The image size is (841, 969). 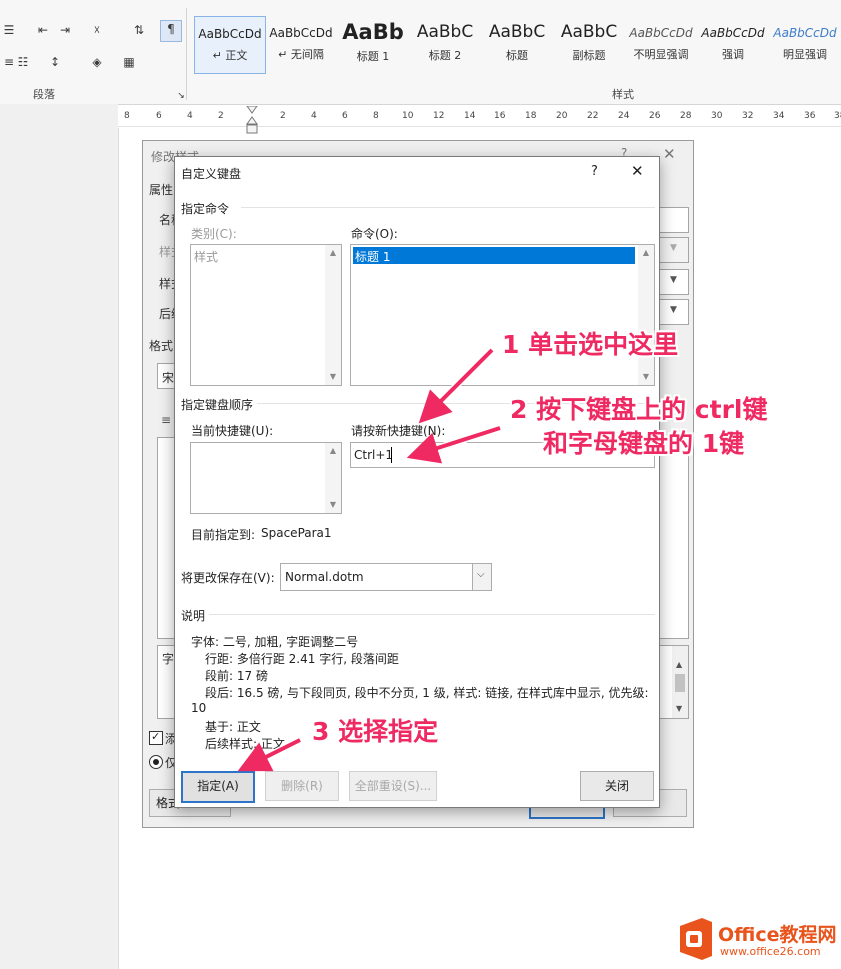 What do you see at coordinates (481, 577) in the screenshot?
I see `chevron-down-icon: ⌵` at bounding box center [481, 577].